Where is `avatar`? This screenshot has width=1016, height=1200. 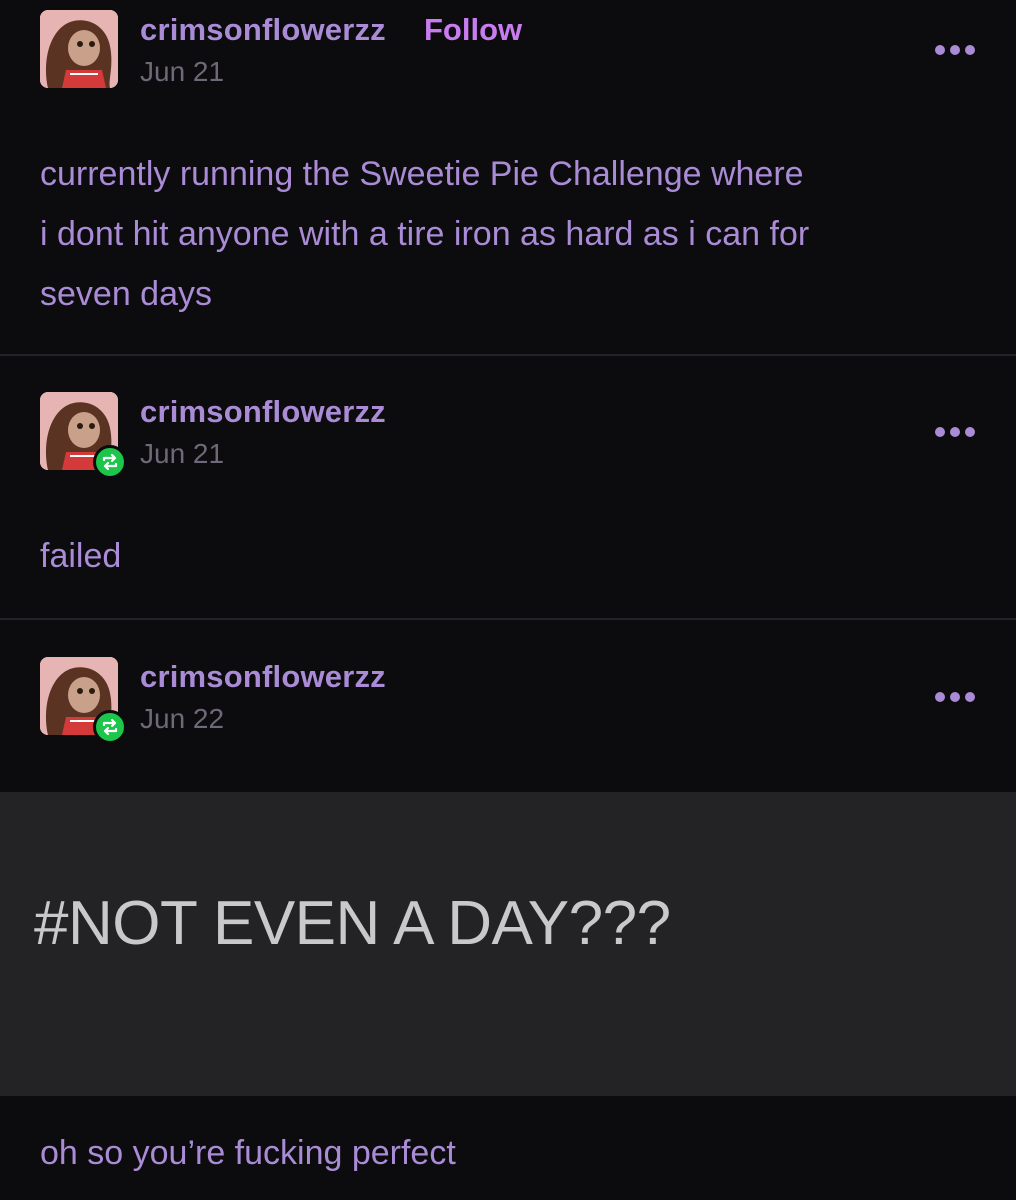 avatar is located at coordinates (79, 49).